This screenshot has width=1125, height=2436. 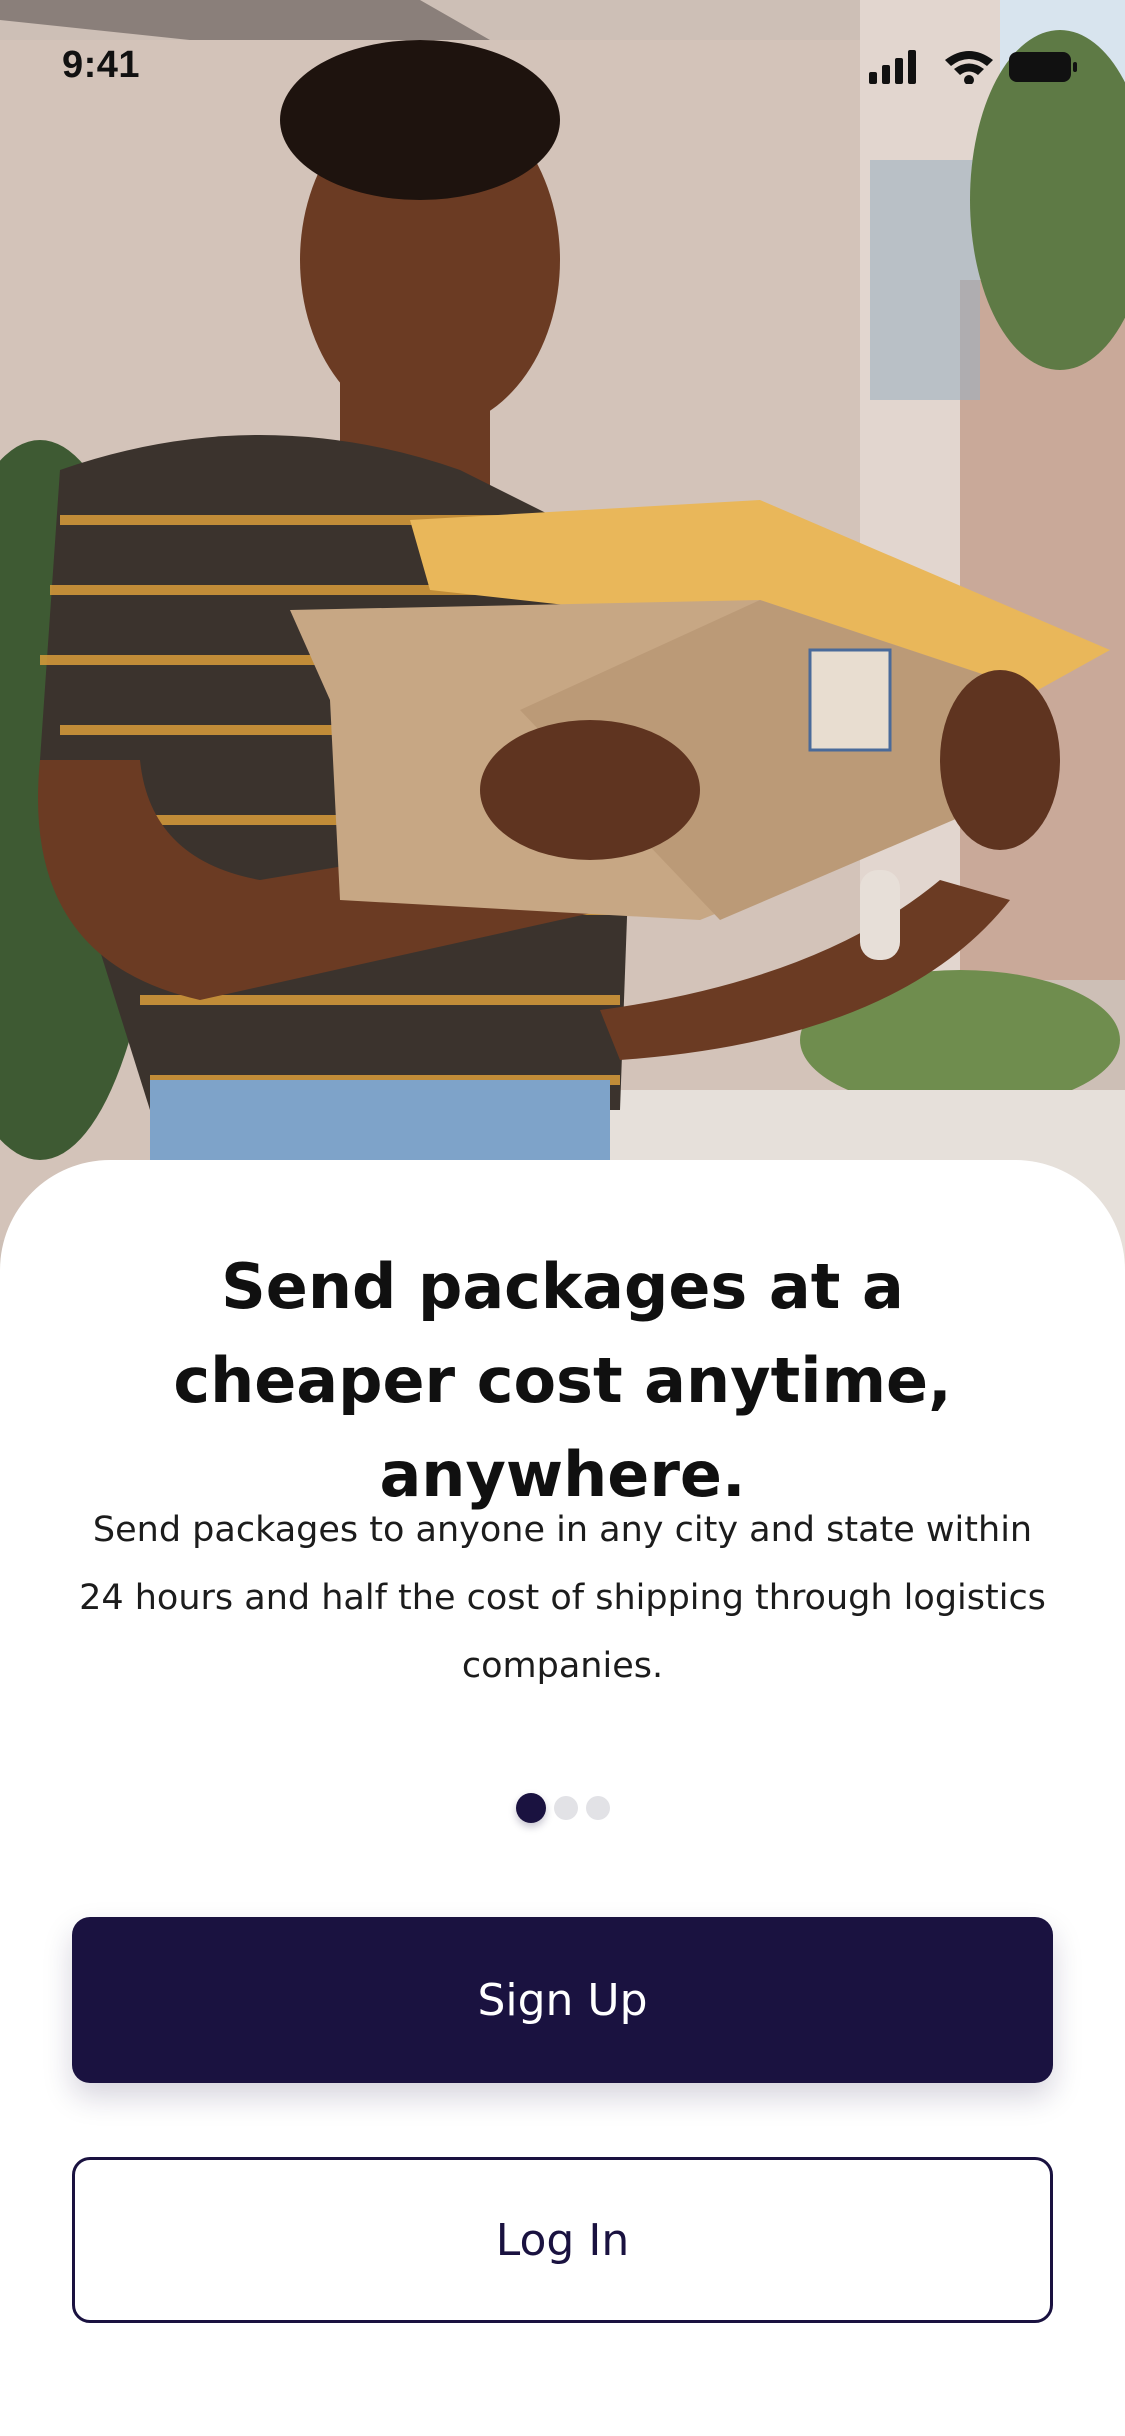 I want to click on log-in-button: Log In, so click(x=562, y=2240).